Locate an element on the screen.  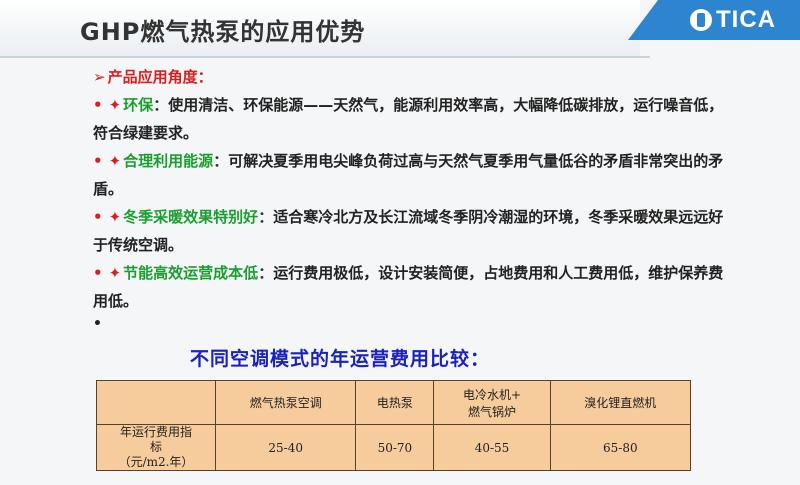
column-header-lithium-bromide: 溴化锂直燃机 is located at coordinates (620, 402).